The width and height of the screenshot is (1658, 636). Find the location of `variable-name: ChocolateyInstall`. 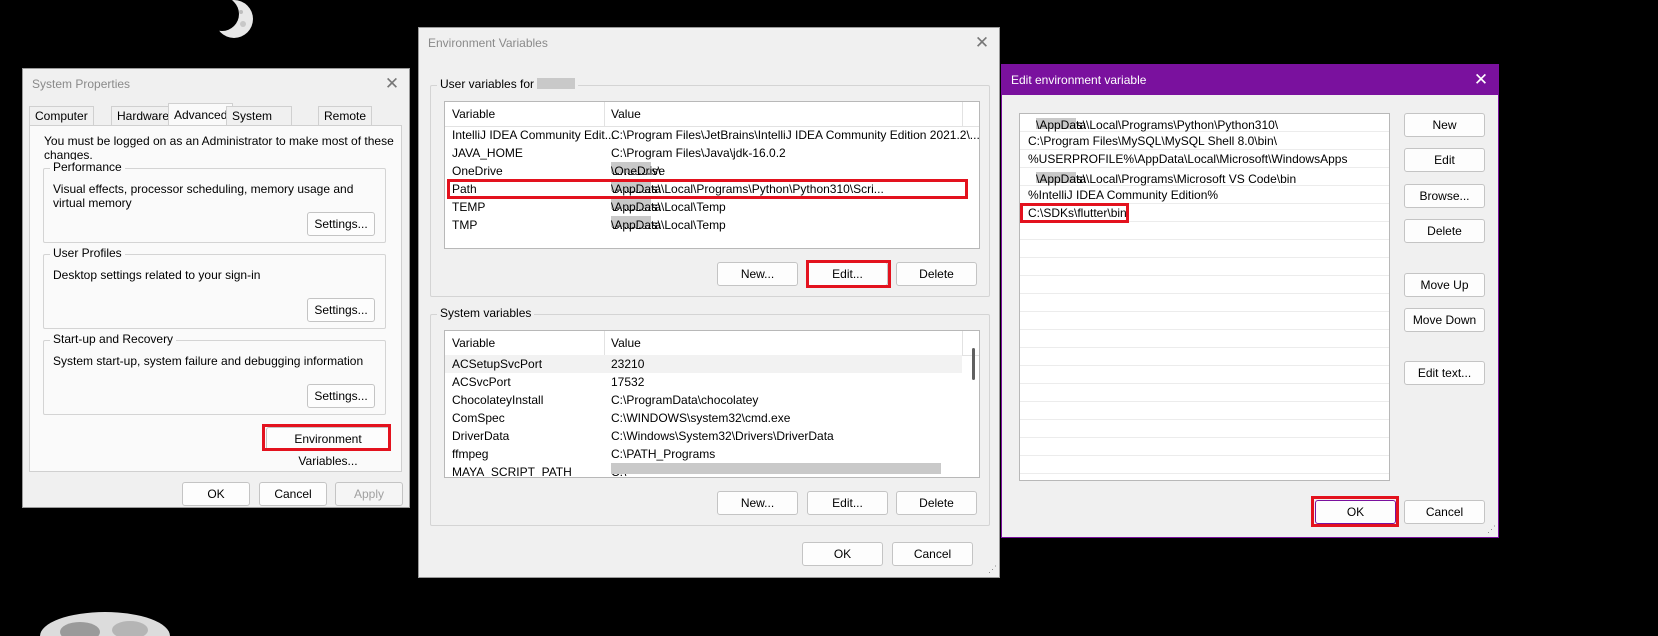

variable-name: ChocolateyInstall is located at coordinates (498, 400).